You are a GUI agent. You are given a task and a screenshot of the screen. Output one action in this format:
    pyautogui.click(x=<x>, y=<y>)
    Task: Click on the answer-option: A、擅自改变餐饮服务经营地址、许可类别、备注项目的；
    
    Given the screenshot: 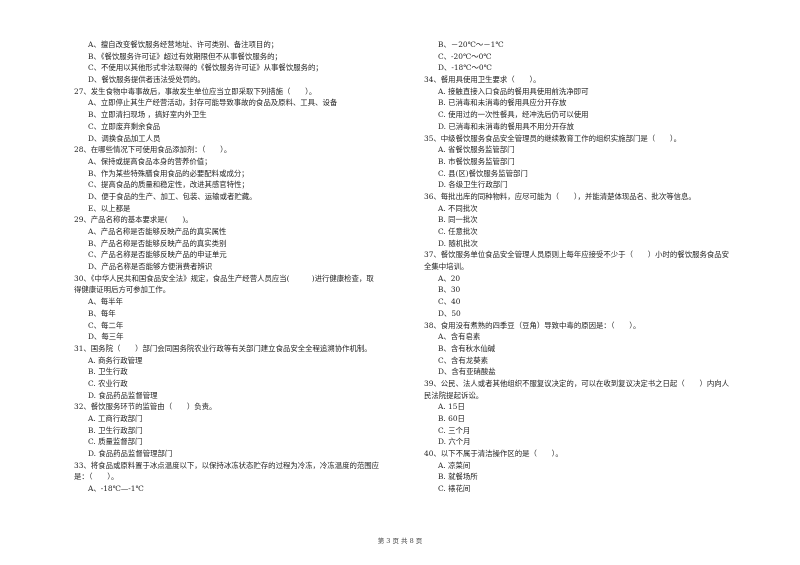 What is the action you would take?
    pyautogui.click(x=183, y=44)
    